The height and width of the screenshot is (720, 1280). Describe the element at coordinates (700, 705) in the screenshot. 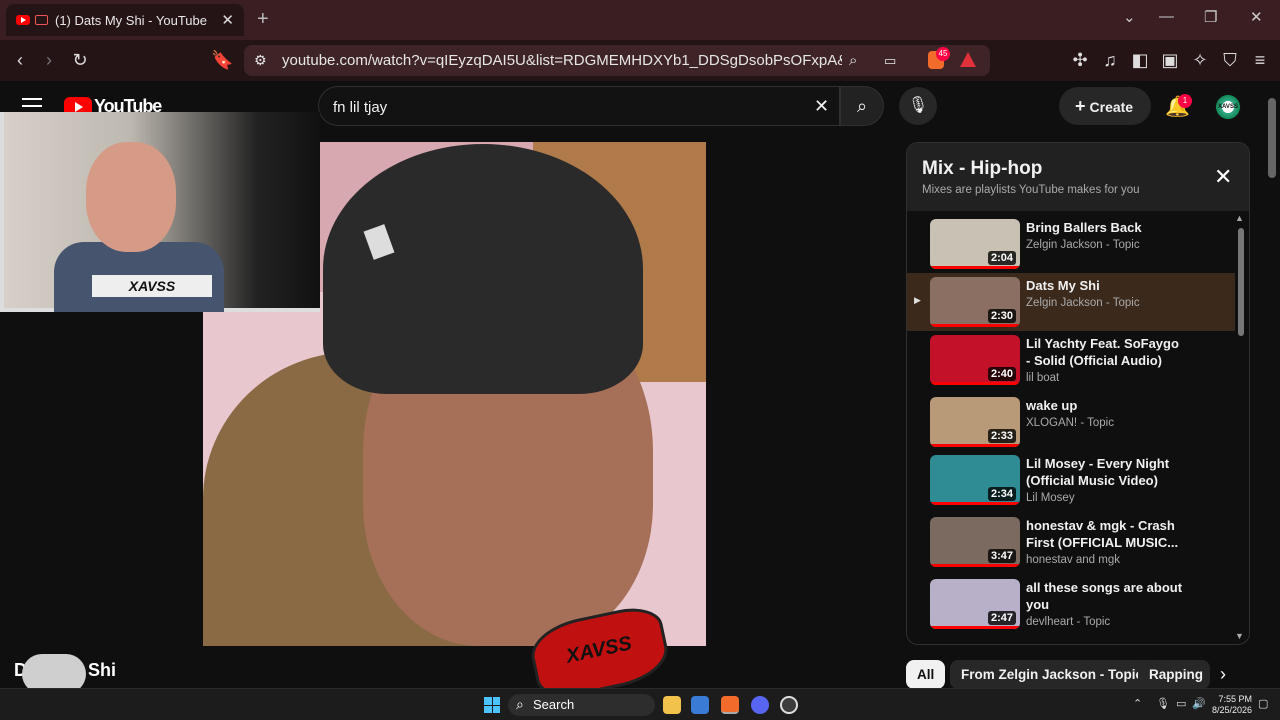

I see `store-icon` at that location.